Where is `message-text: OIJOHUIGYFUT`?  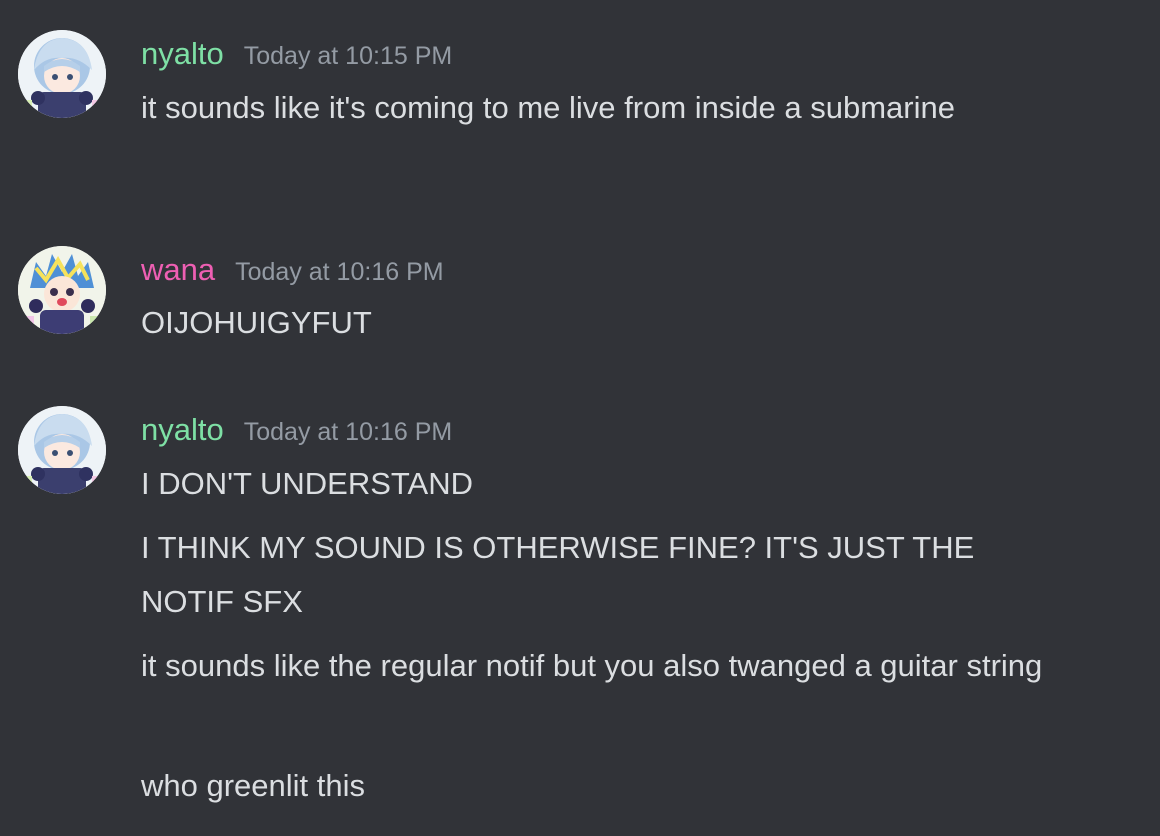
message-text: OIJOHUIGYFUT is located at coordinates (256, 322).